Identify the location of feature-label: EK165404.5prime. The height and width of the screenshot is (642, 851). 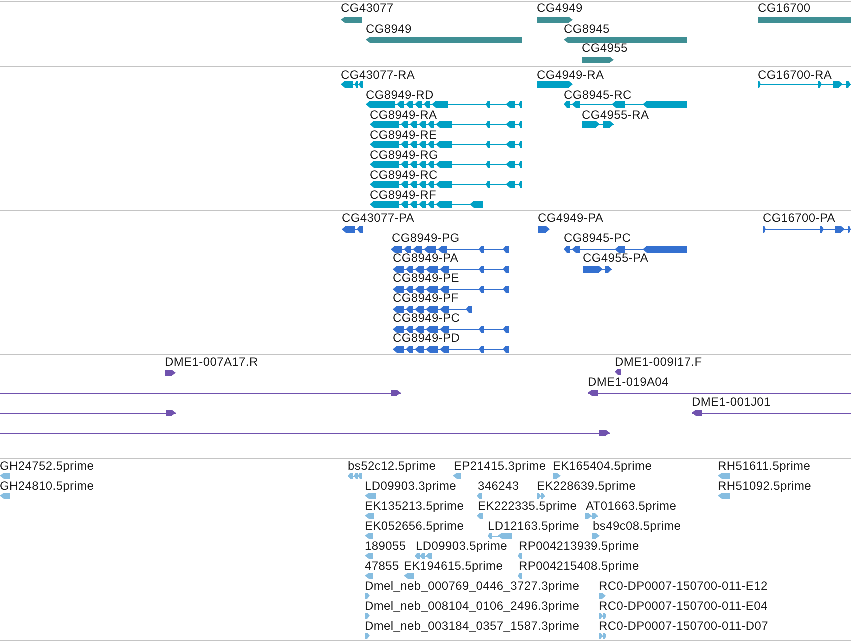
(602, 466).